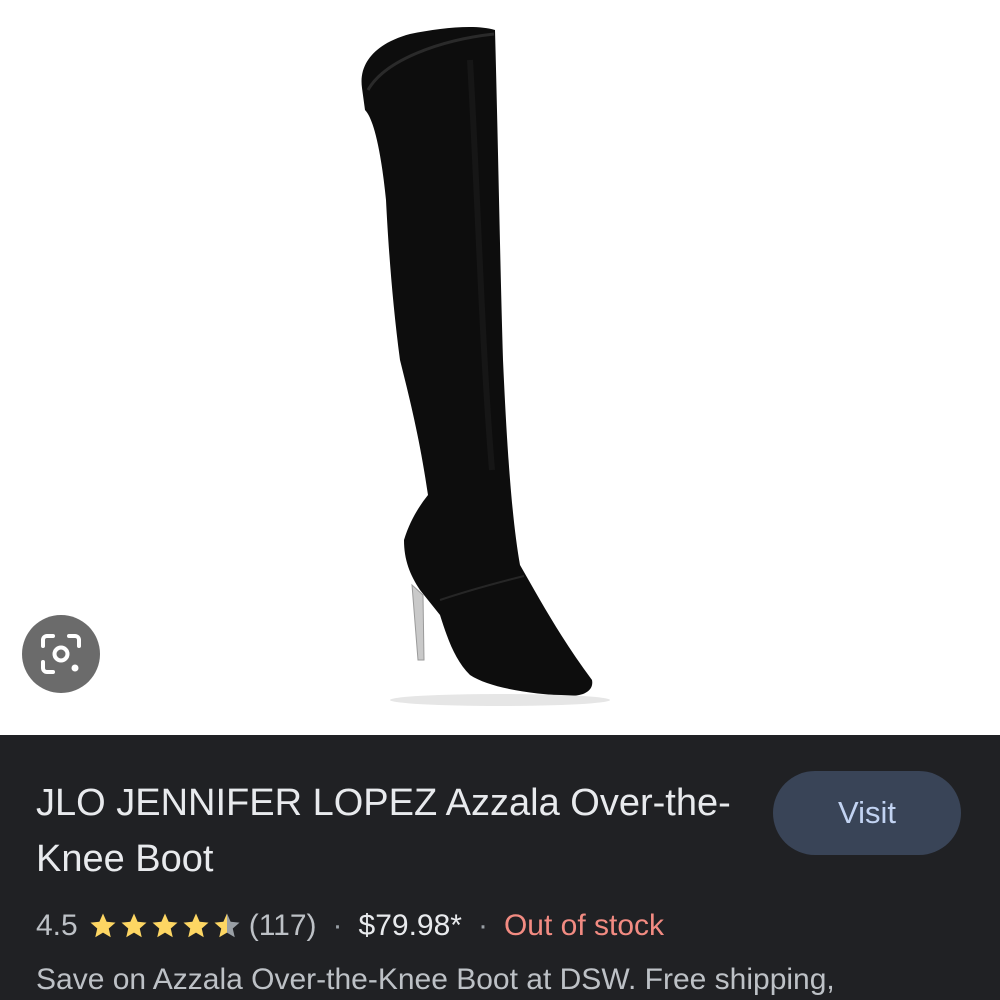  What do you see at coordinates (867, 813) in the screenshot?
I see `visit-button: Visit` at bounding box center [867, 813].